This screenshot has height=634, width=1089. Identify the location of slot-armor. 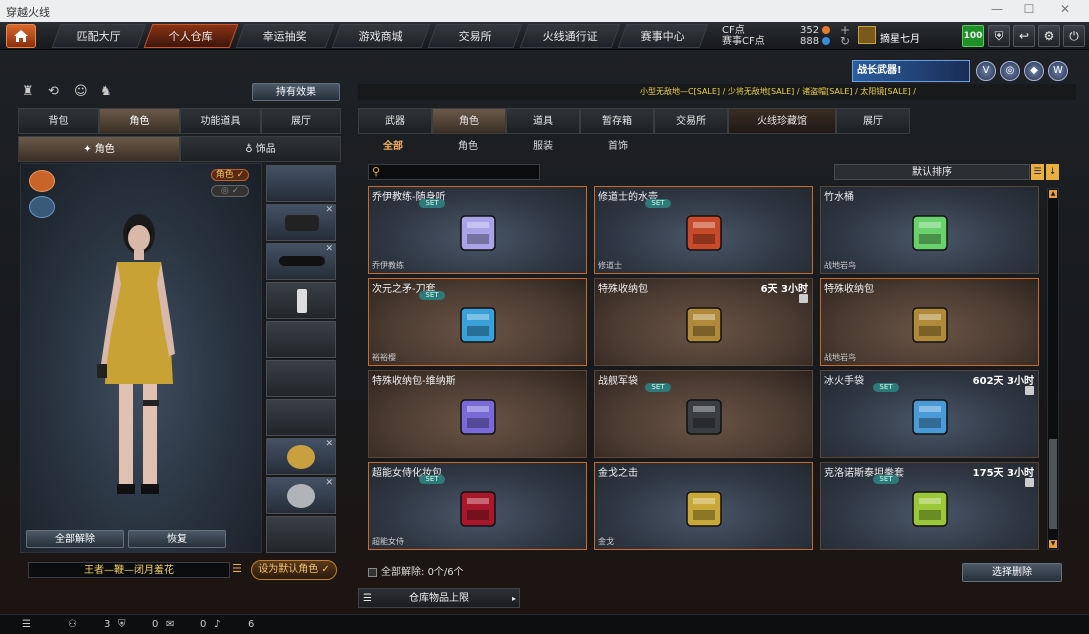
(301, 378).